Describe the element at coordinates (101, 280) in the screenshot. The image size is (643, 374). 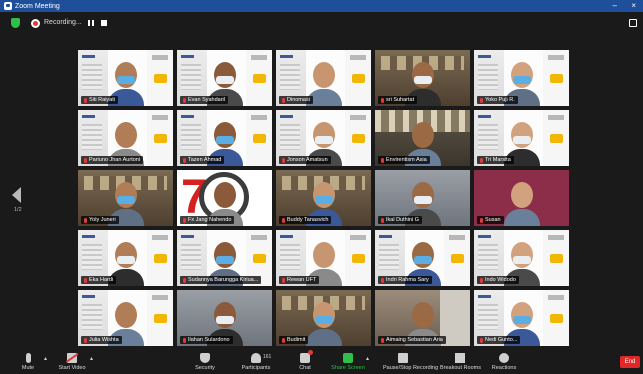
I see `participant-name: Eka Hardi` at that location.